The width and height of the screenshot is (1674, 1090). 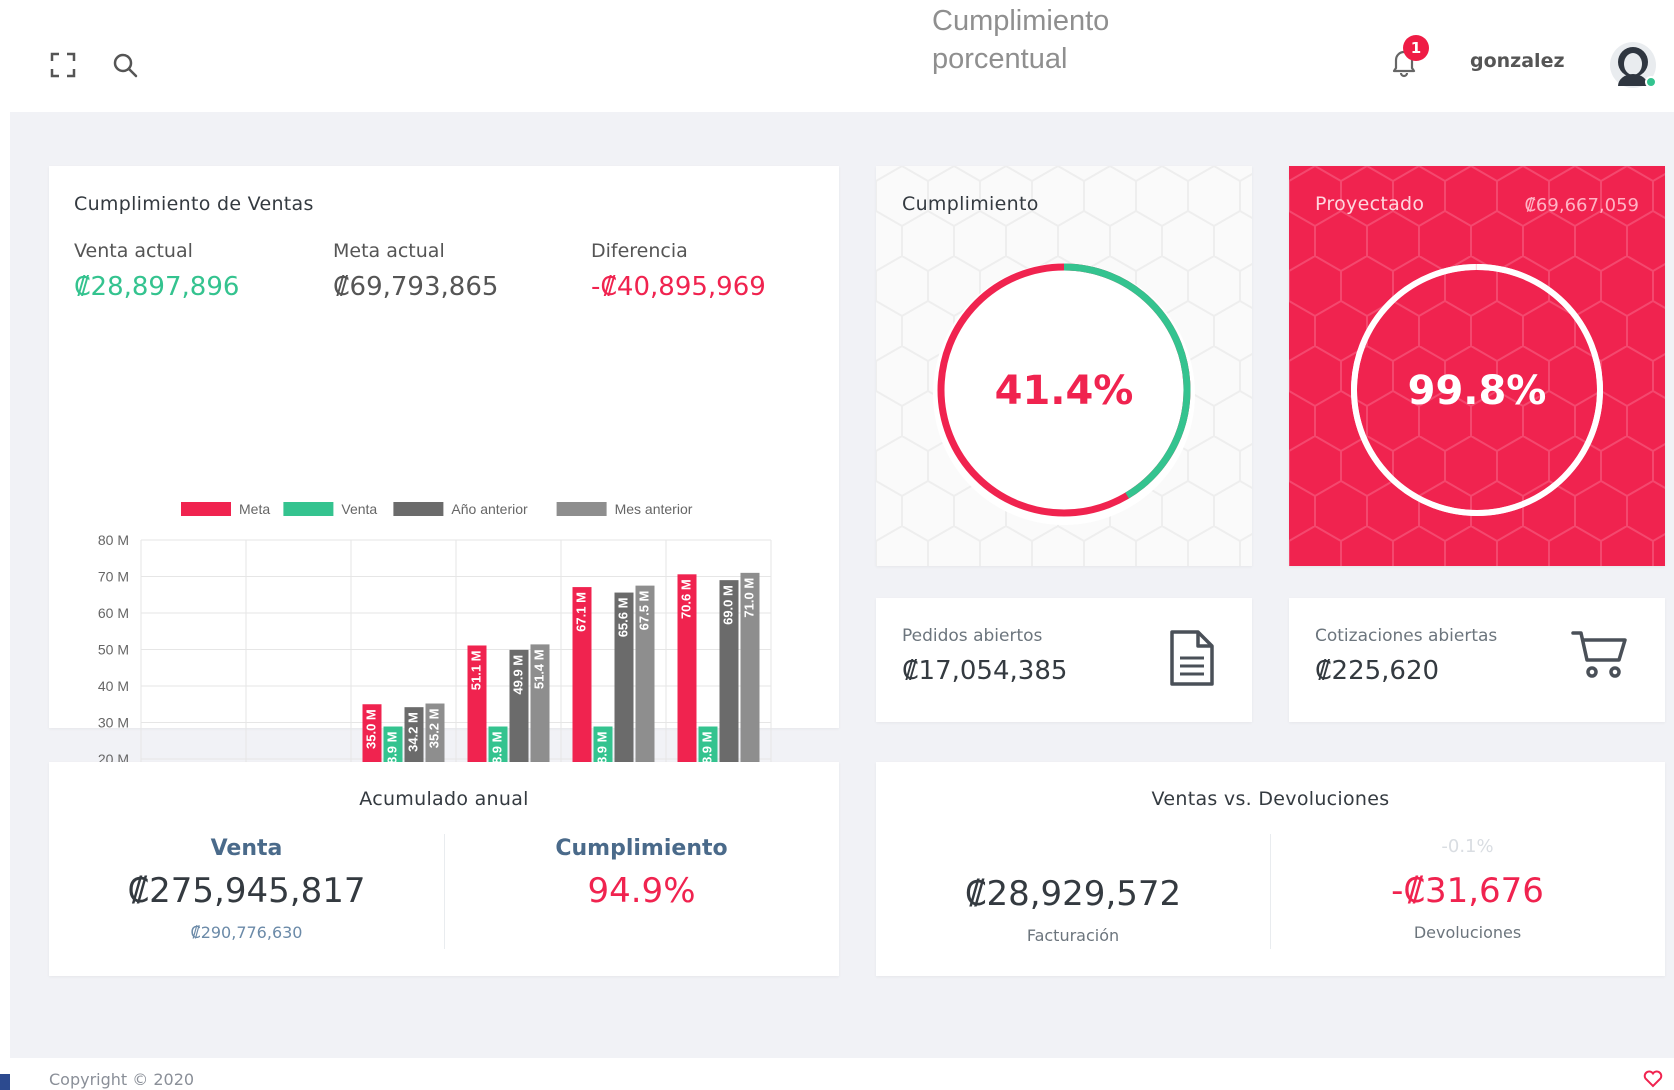 I want to click on returns-percent: -0.1%, so click(x=1467, y=846).